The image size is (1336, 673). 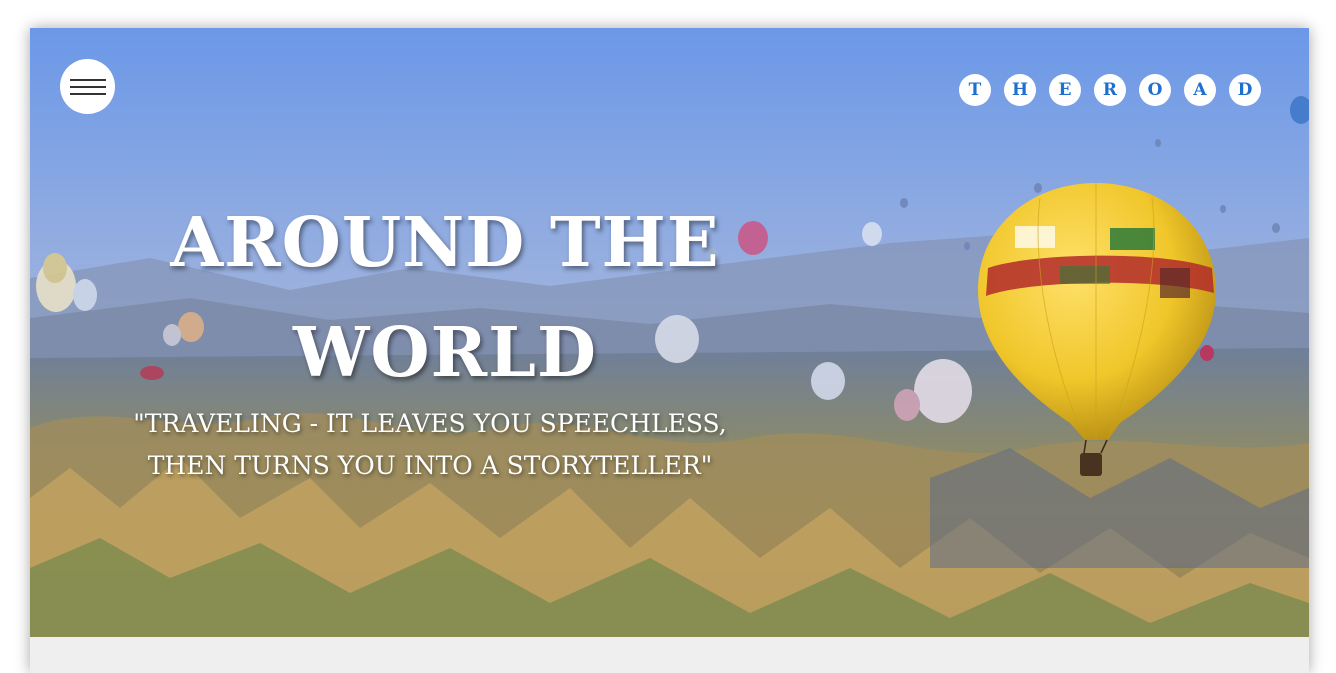 I want to click on logo-letter: T, so click(x=975, y=90).